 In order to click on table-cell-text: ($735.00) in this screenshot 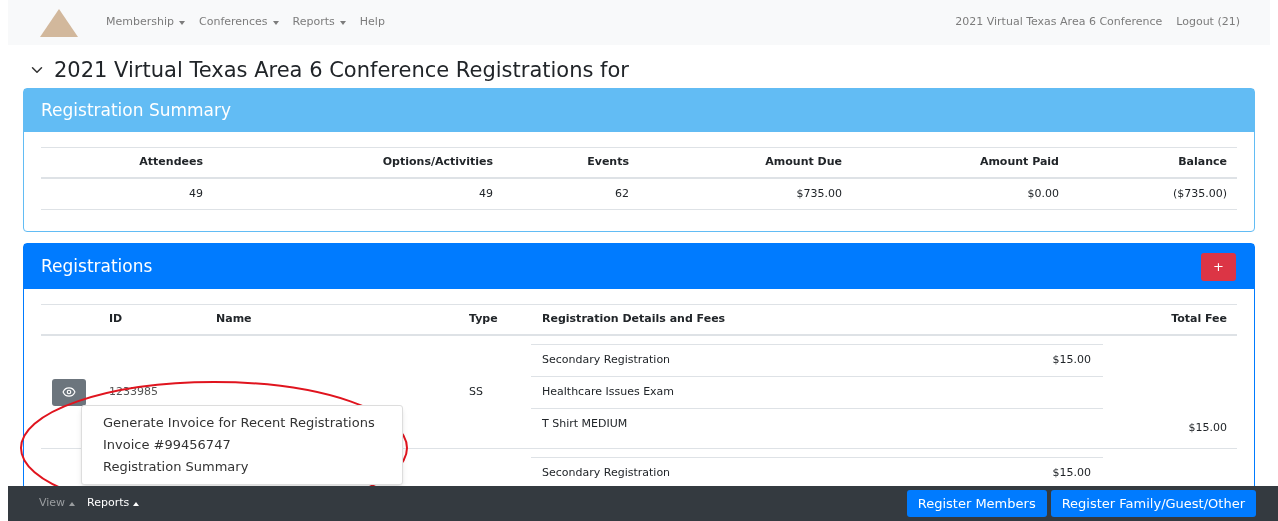, I will do `click(1199, 193)`.